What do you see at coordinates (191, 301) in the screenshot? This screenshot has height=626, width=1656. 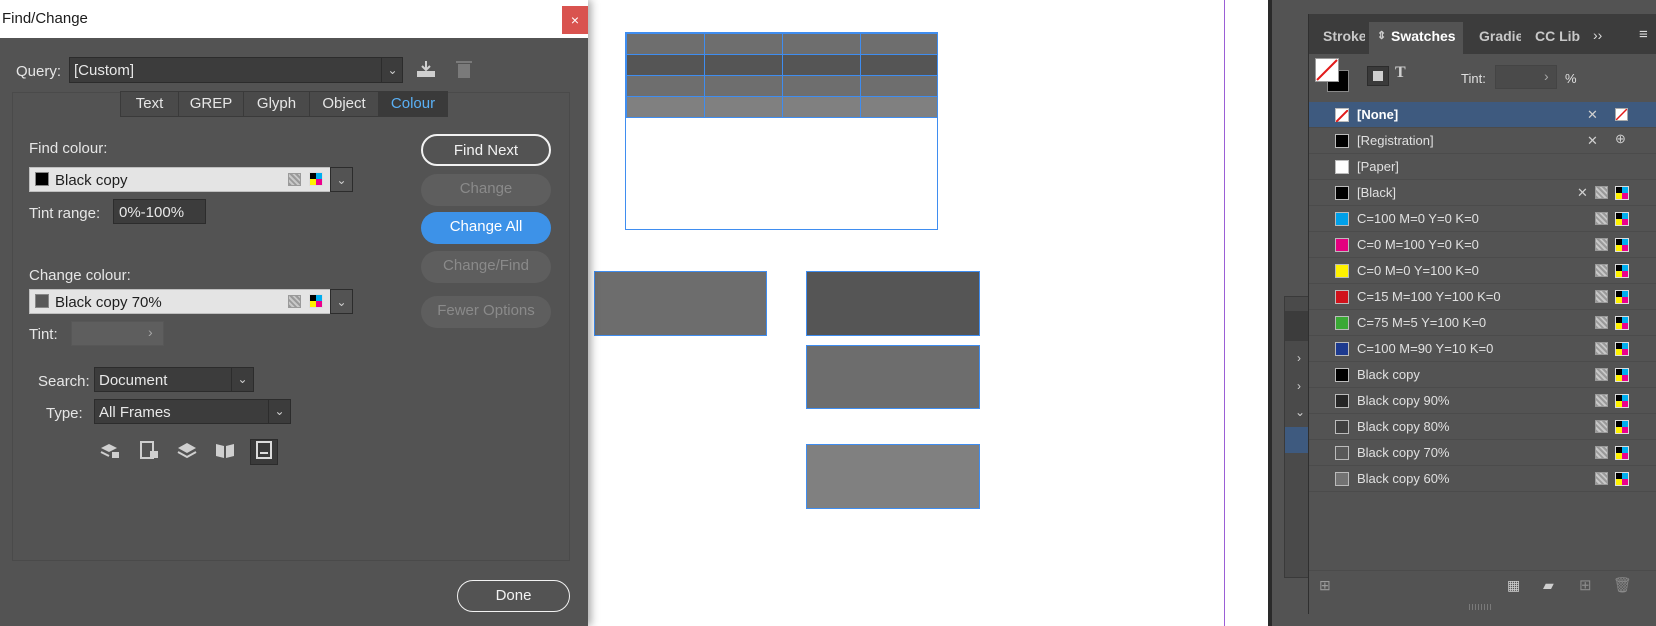 I see `change-colour-select: Black copy 70% ⌄` at bounding box center [191, 301].